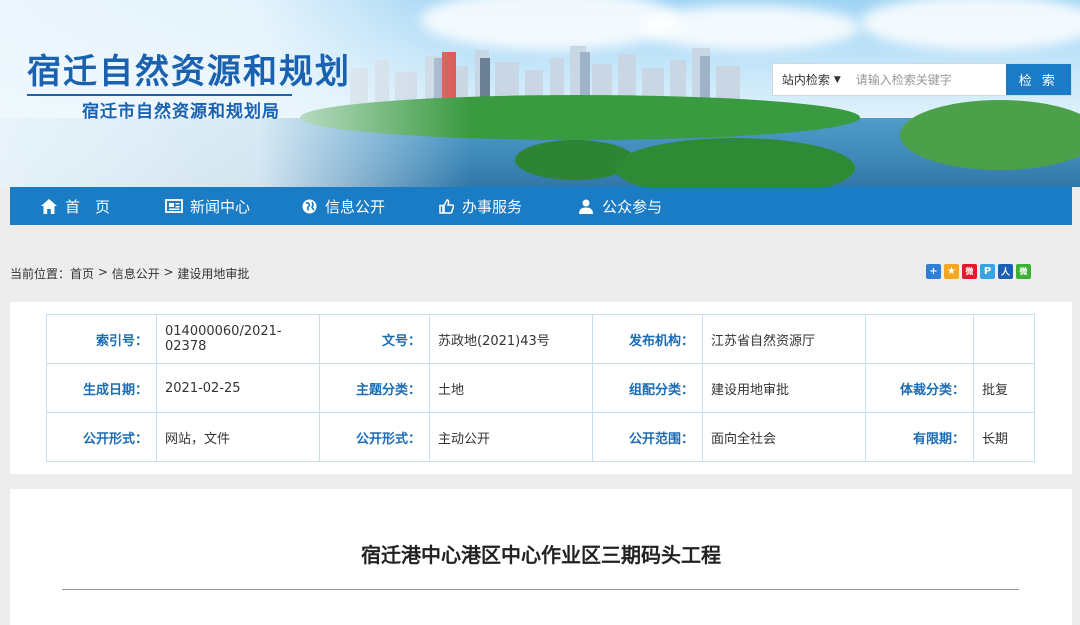 The width and height of the screenshot is (1080, 625). I want to click on article-title-divider, so click(540, 589).